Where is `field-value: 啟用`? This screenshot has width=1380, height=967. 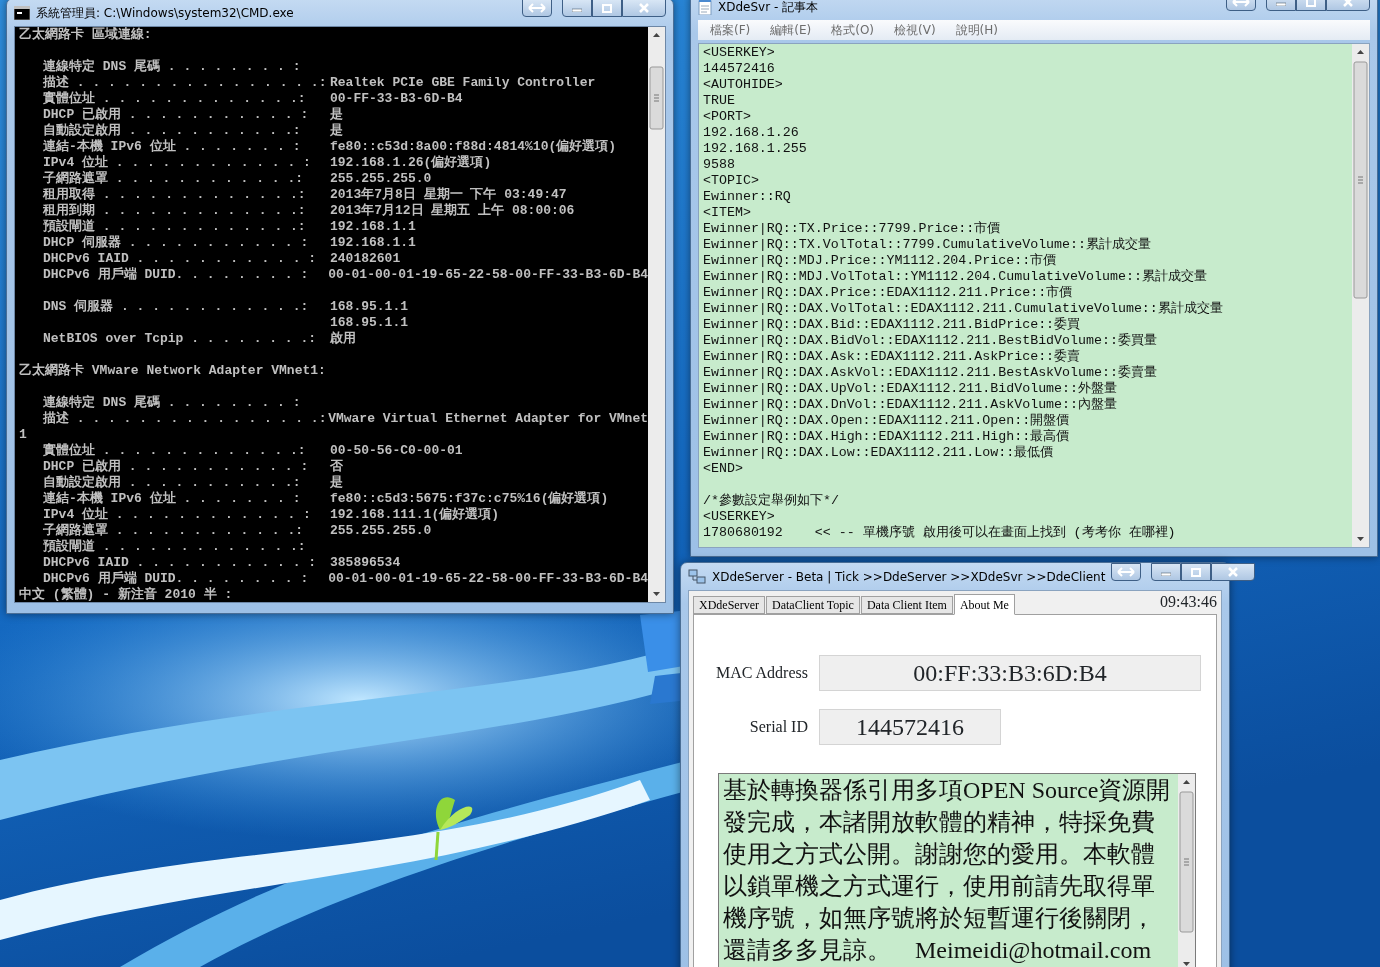
field-value: 啟用 is located at coordinates (343, 339).